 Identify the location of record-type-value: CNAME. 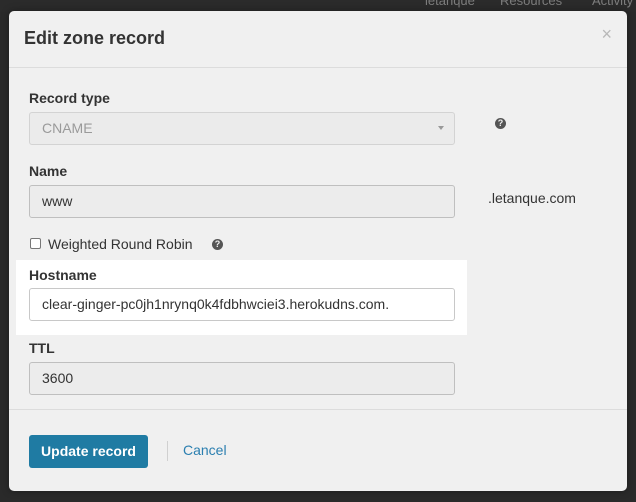
(67, 128).